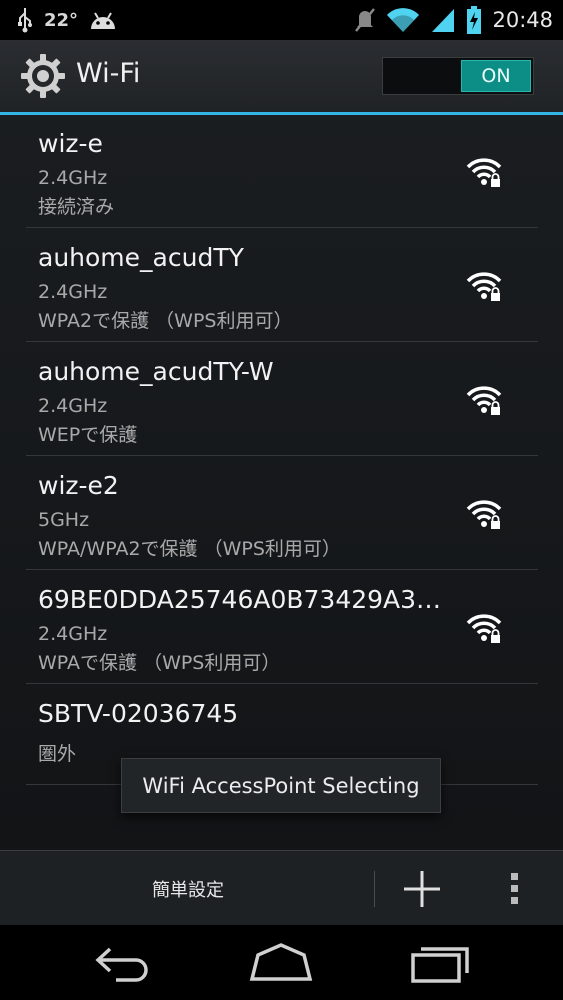 This screenshot has width=563, height=1000. Describe the element at coordinates (281, 887) in the screenshot. I see `bottom-action-bar: 簡単設定` at that location.